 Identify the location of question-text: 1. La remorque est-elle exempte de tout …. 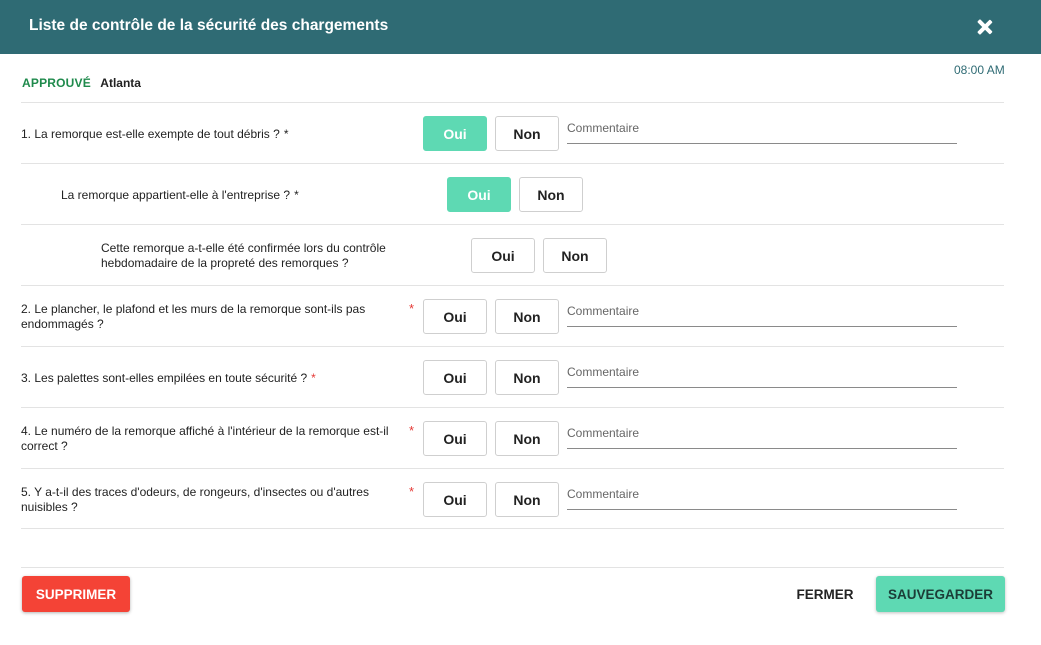
(155, 134).